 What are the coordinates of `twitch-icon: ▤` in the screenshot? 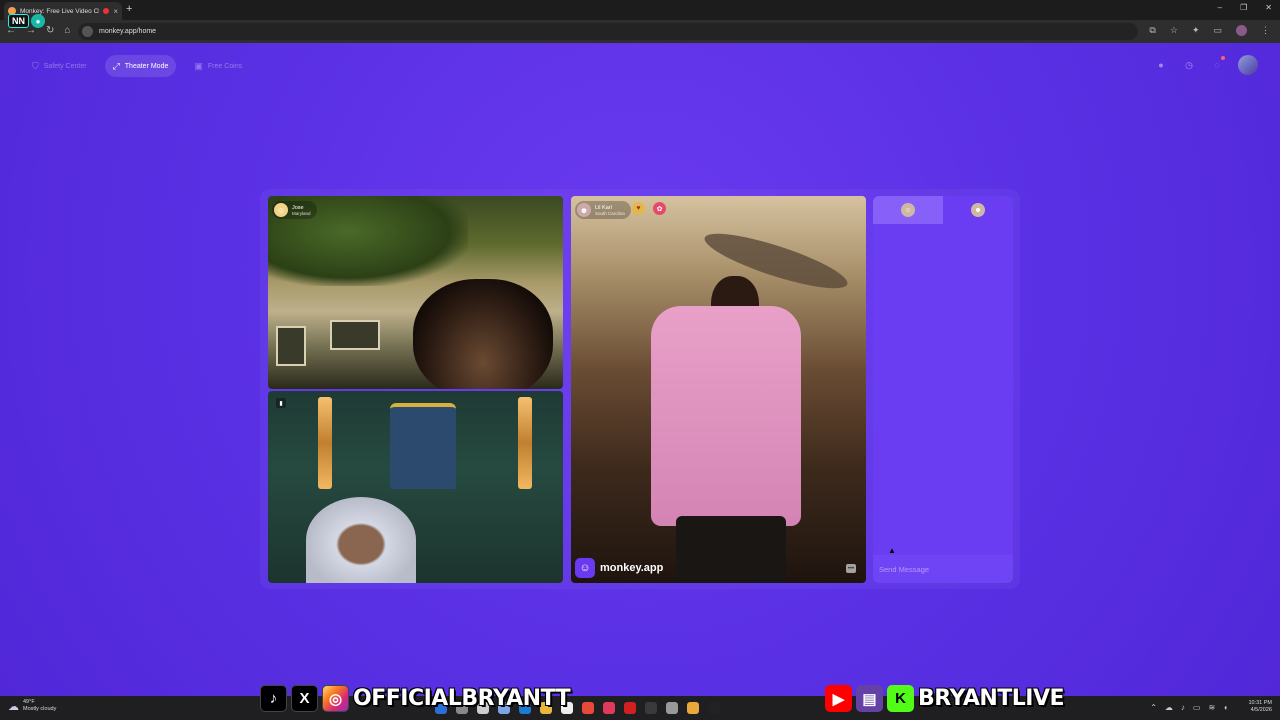 It's located at (869, 698).